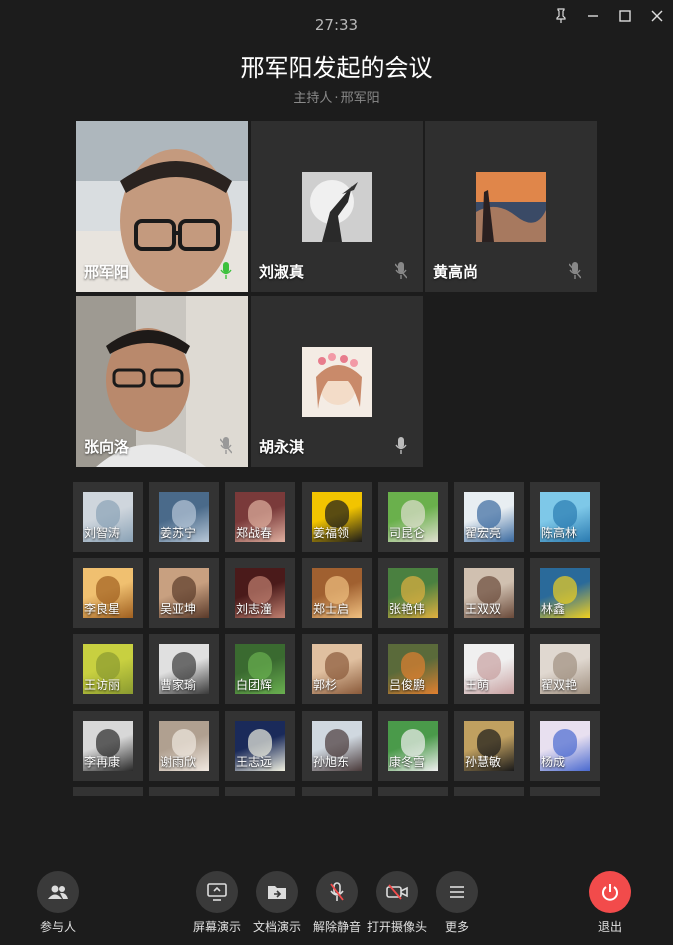  What do you see at coordinates (559, 533) in the screenshot?
I see `participant-name: 陈高林` at bounding box center [559, 533].